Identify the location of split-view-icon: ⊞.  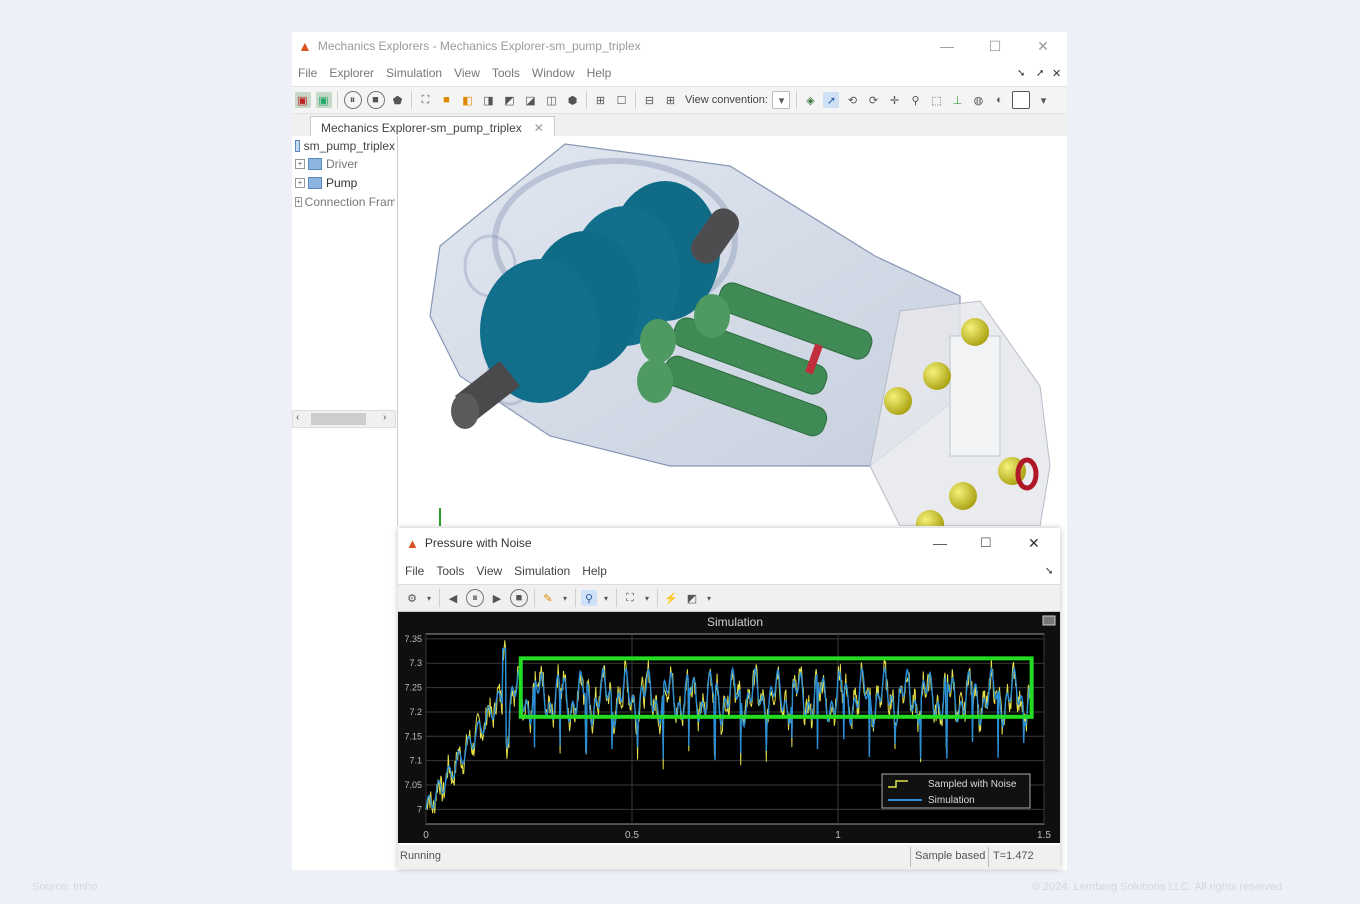
(601, 100).